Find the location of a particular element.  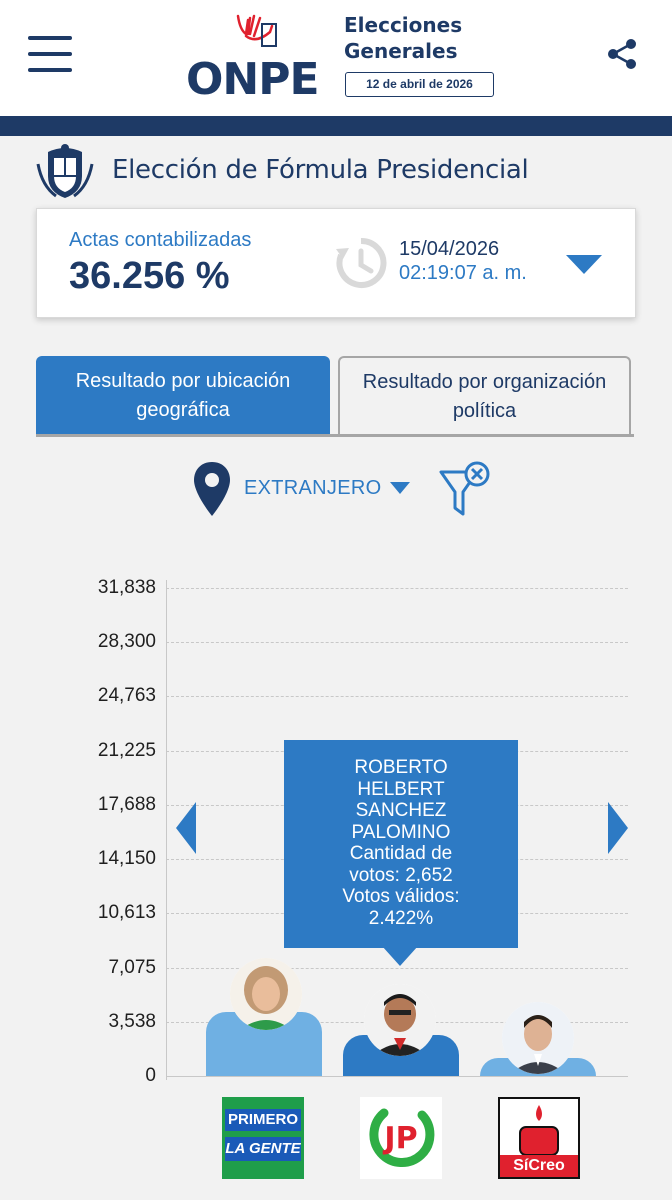

hand-ballot-icon is located at coordinates (256, 30).